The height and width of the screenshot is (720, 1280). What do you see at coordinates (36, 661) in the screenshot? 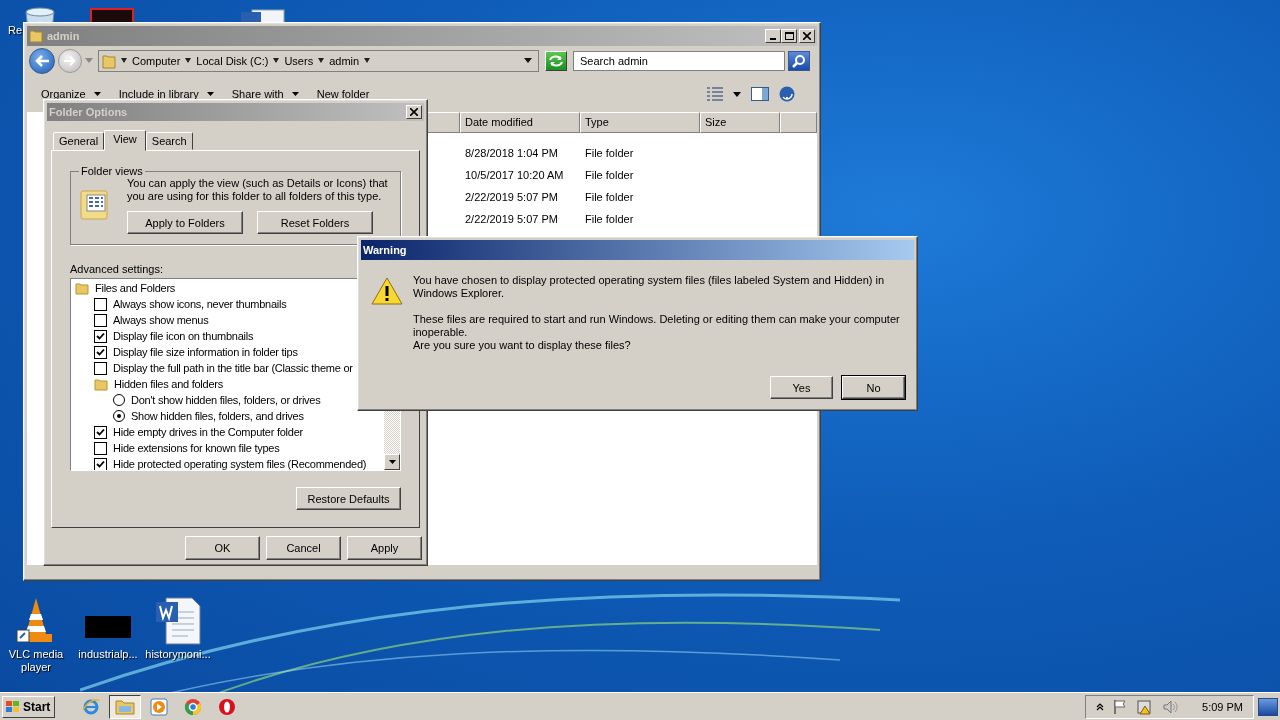
I see `desktop-icon-label: VLC media player` at bounding box center [36, 661].